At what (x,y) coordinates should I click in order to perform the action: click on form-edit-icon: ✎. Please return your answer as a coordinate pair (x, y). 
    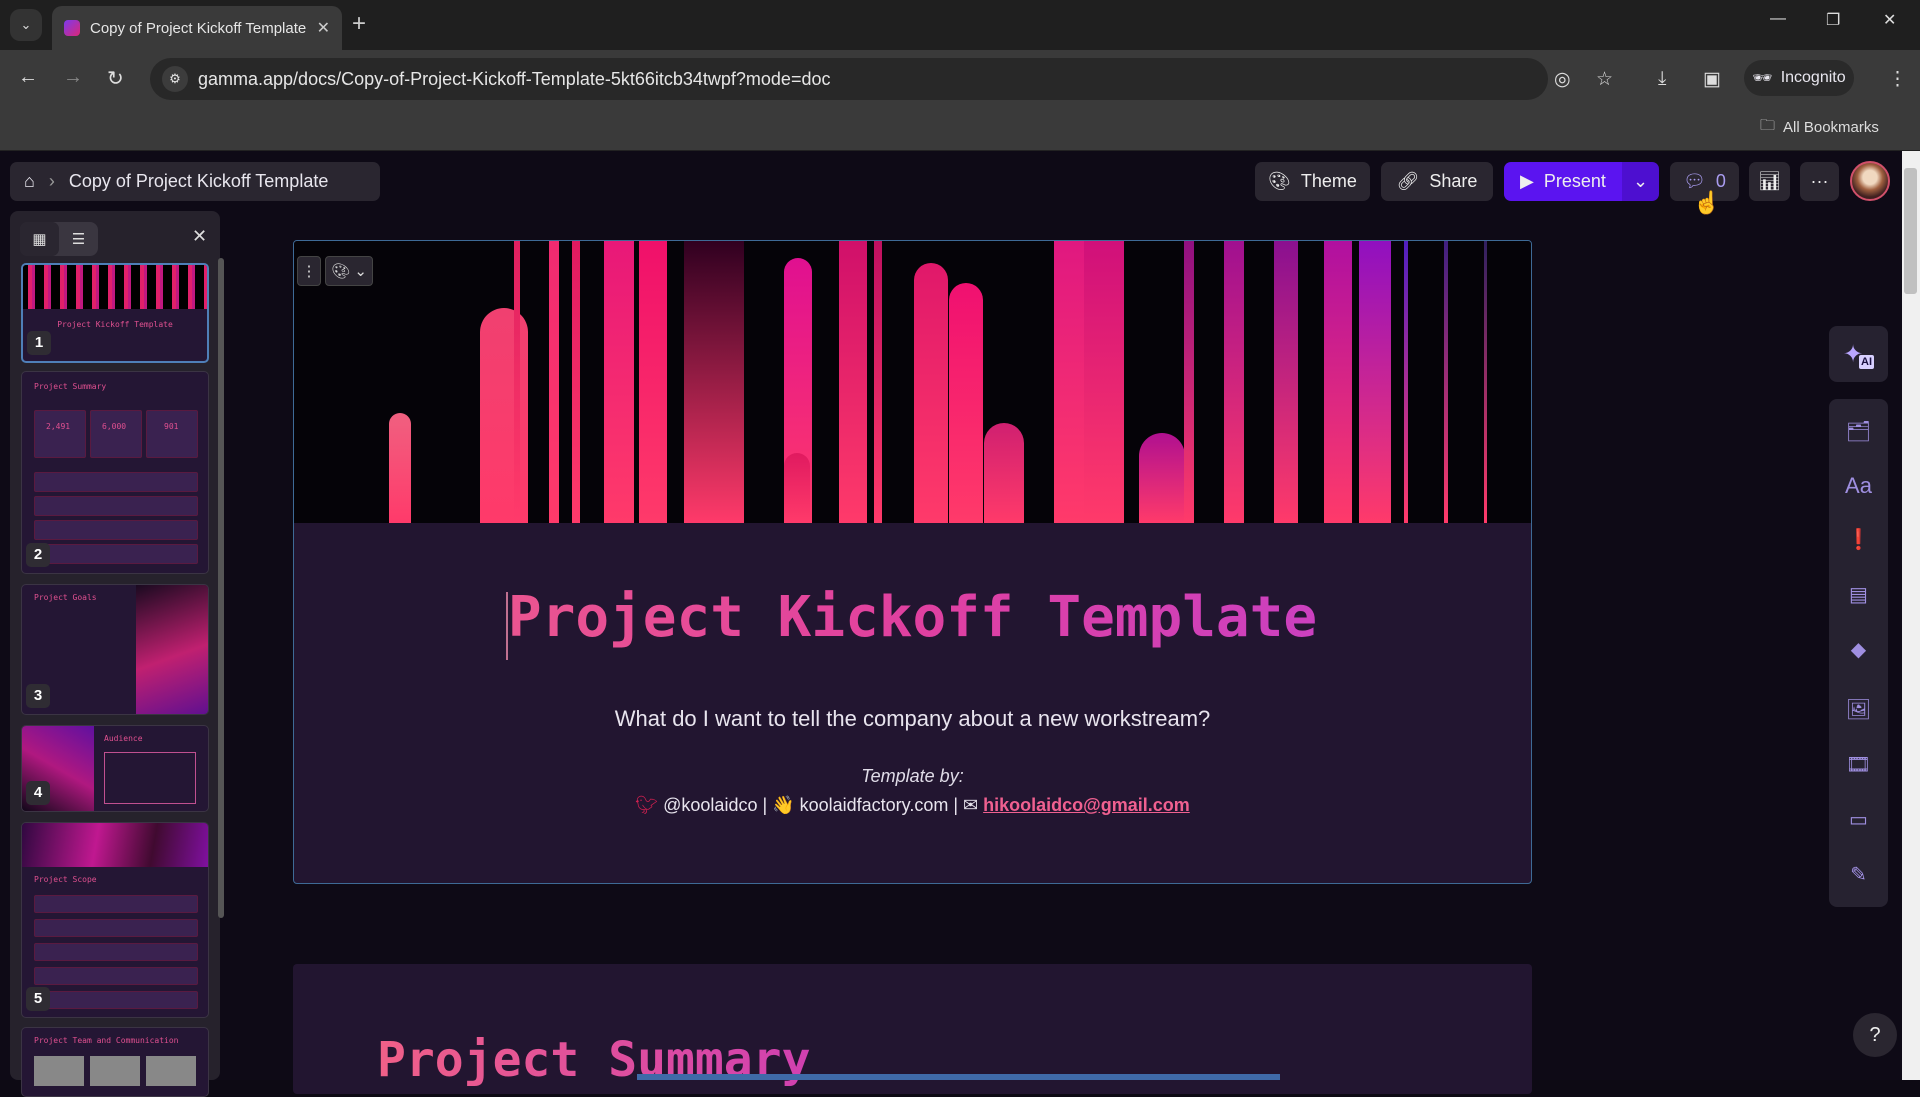
    Looking at the image, I should click on (1858, 874).